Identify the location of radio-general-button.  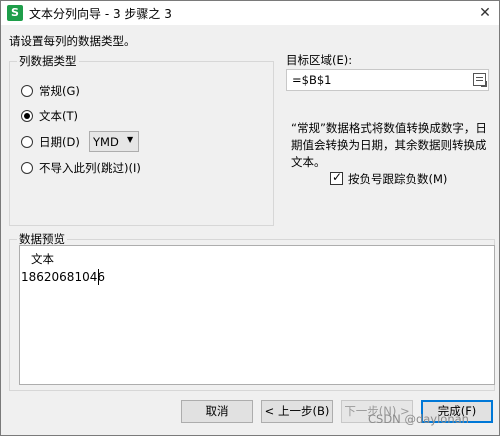
(27, 91).